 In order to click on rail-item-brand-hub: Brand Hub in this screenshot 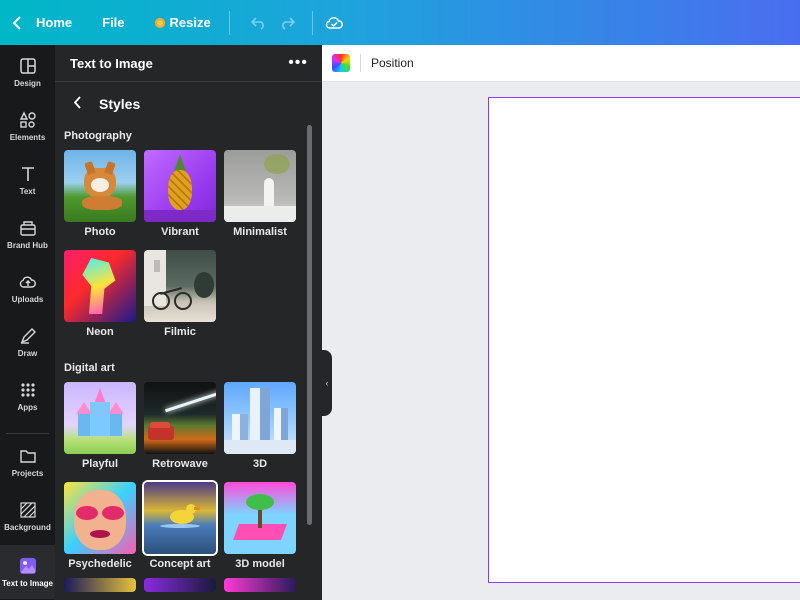, I will do `click(27, 234)`.